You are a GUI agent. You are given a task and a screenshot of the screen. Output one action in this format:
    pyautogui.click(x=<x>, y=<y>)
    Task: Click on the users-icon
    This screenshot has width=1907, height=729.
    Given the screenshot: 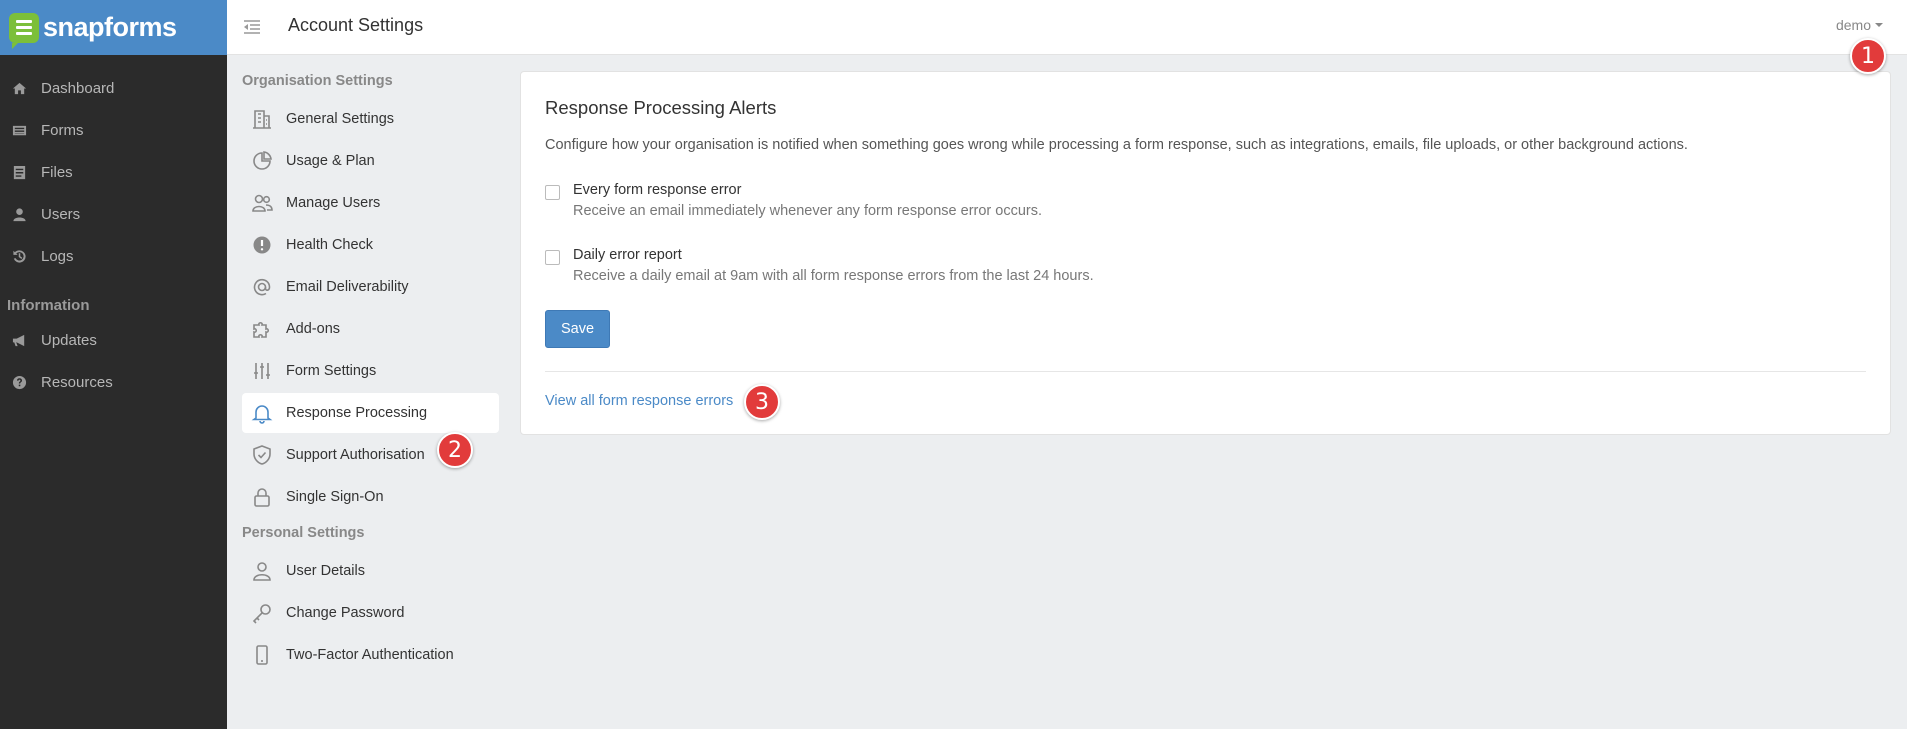 What is the action you would take?
    pyautogui.click(x=262, y=203)
    